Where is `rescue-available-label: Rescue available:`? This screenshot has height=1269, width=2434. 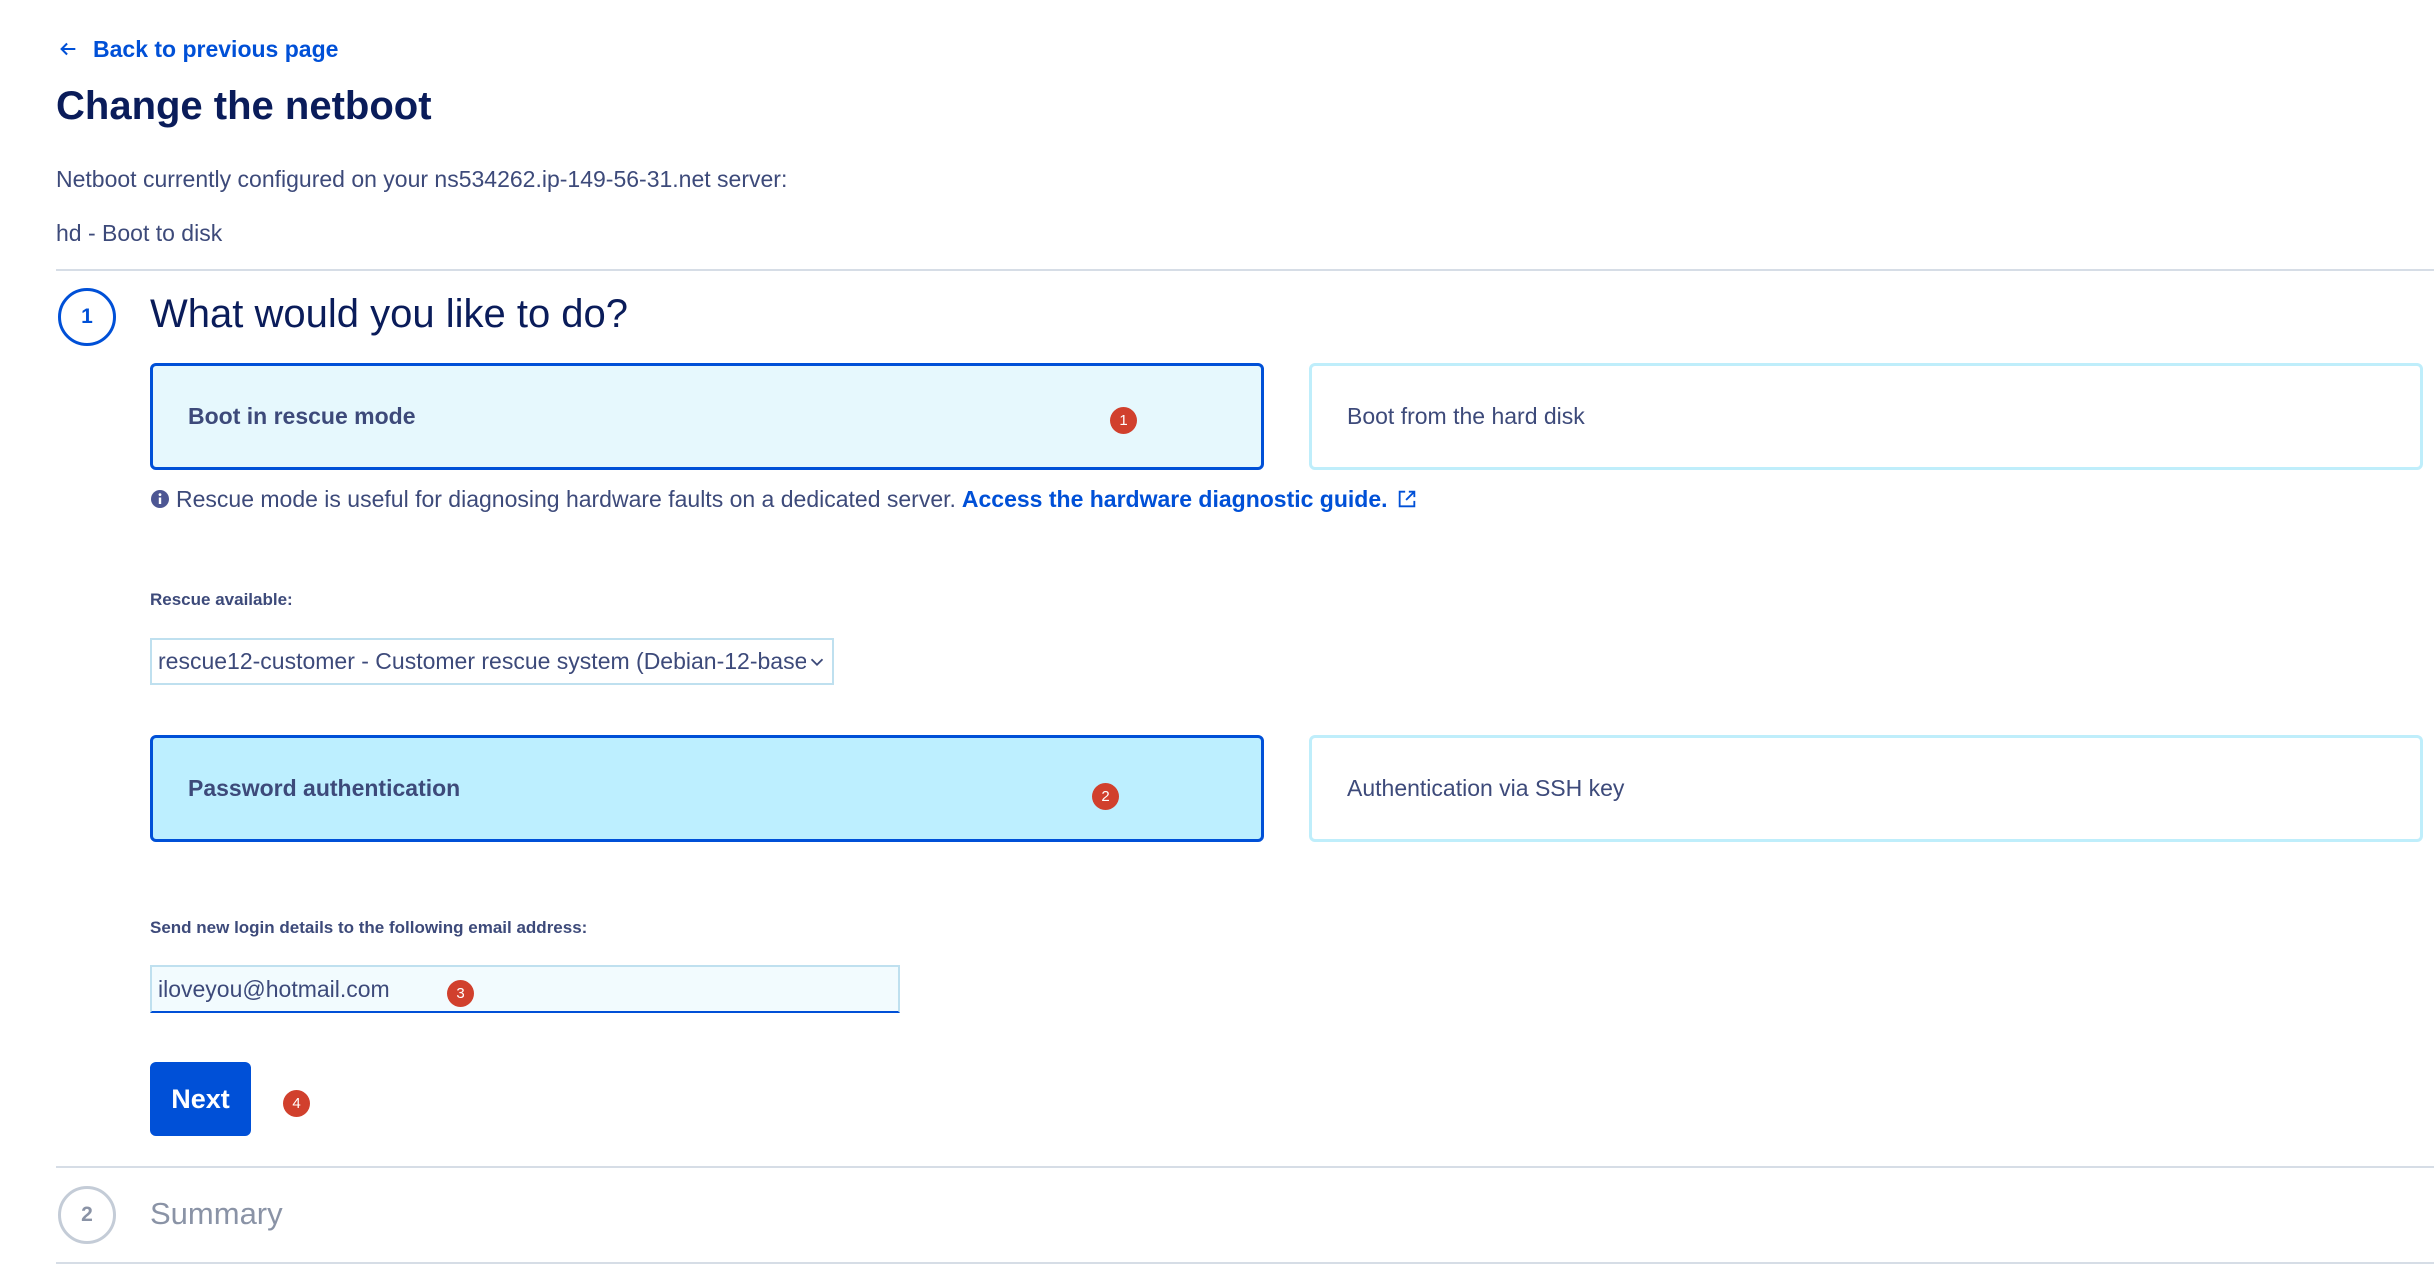
rescue-available-label: Rescue available: is located at coordinates (221, 599).